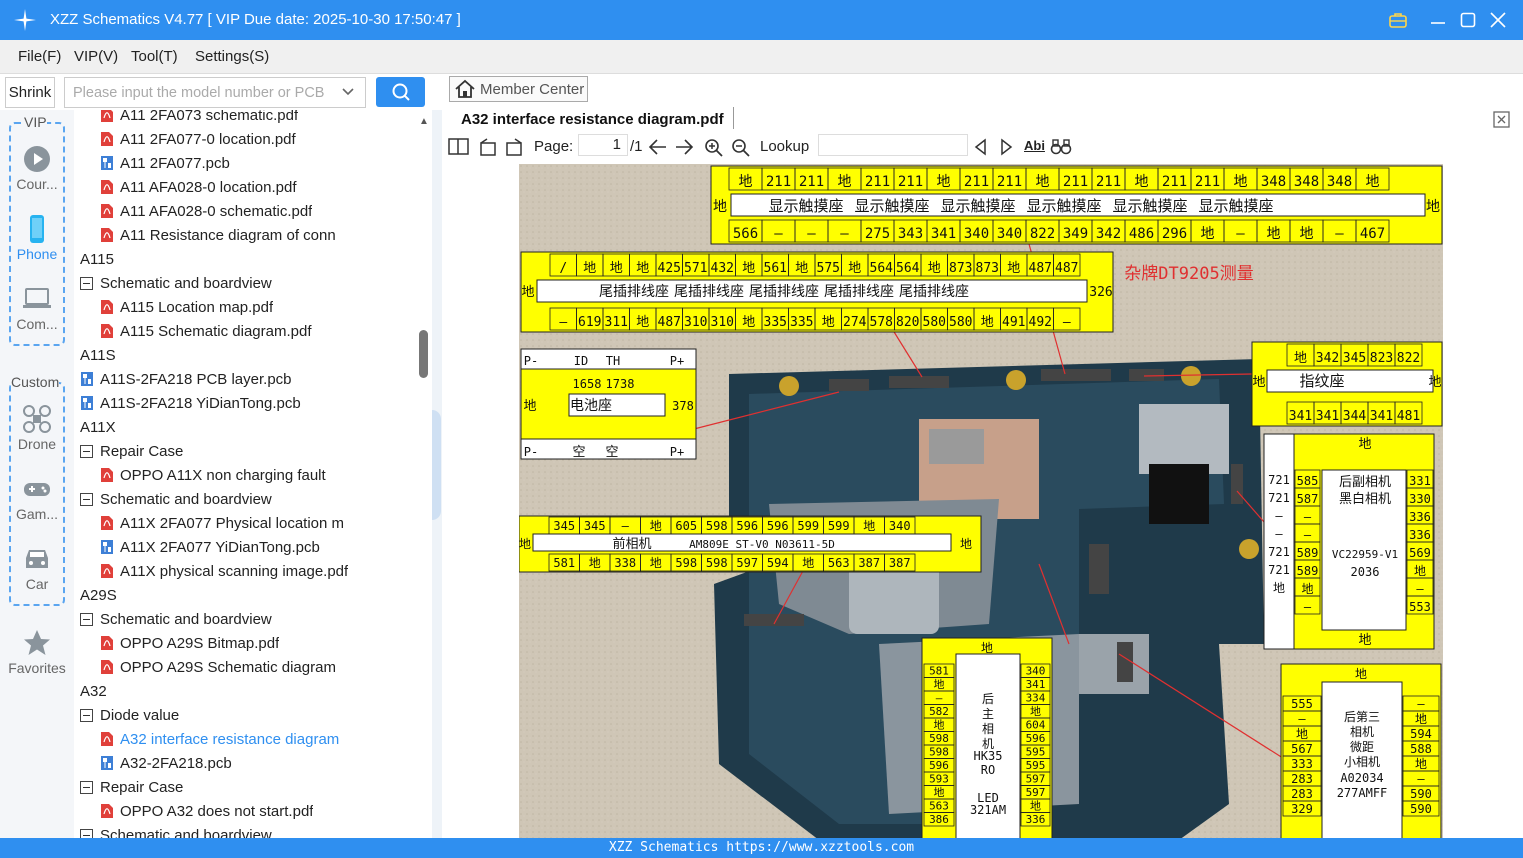 The height and width of the screenshot is (858, 1523). I want to click on rail-item-car: Car, so click(37, 568).